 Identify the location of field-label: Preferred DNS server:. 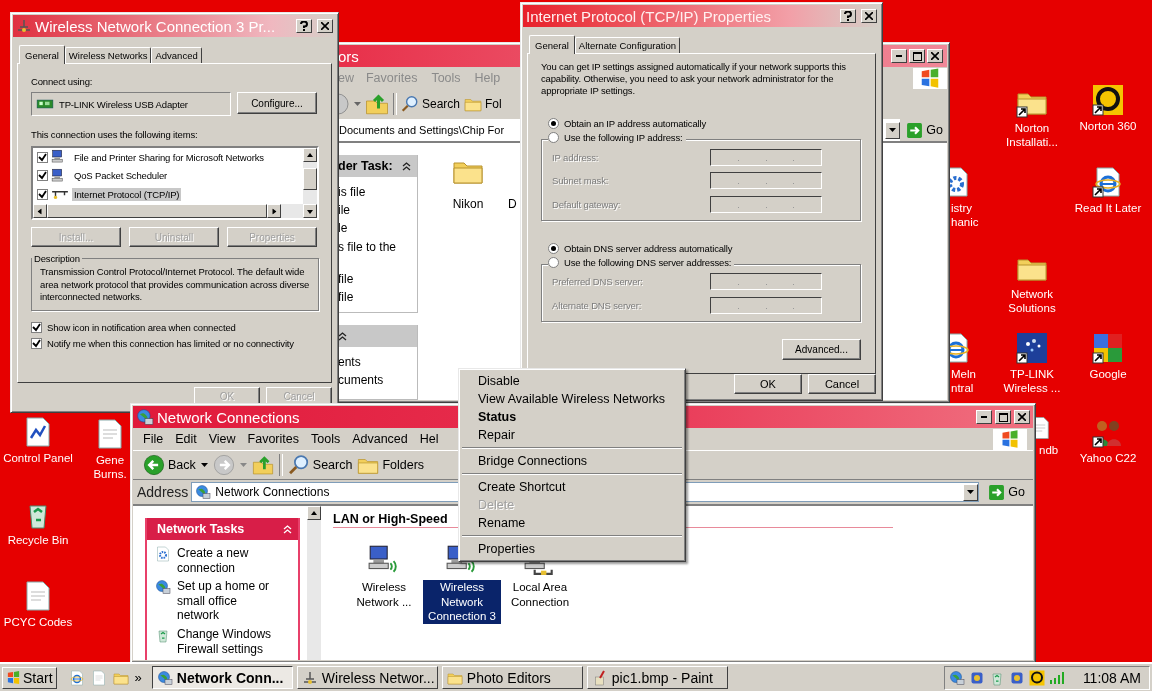
(597, 282).